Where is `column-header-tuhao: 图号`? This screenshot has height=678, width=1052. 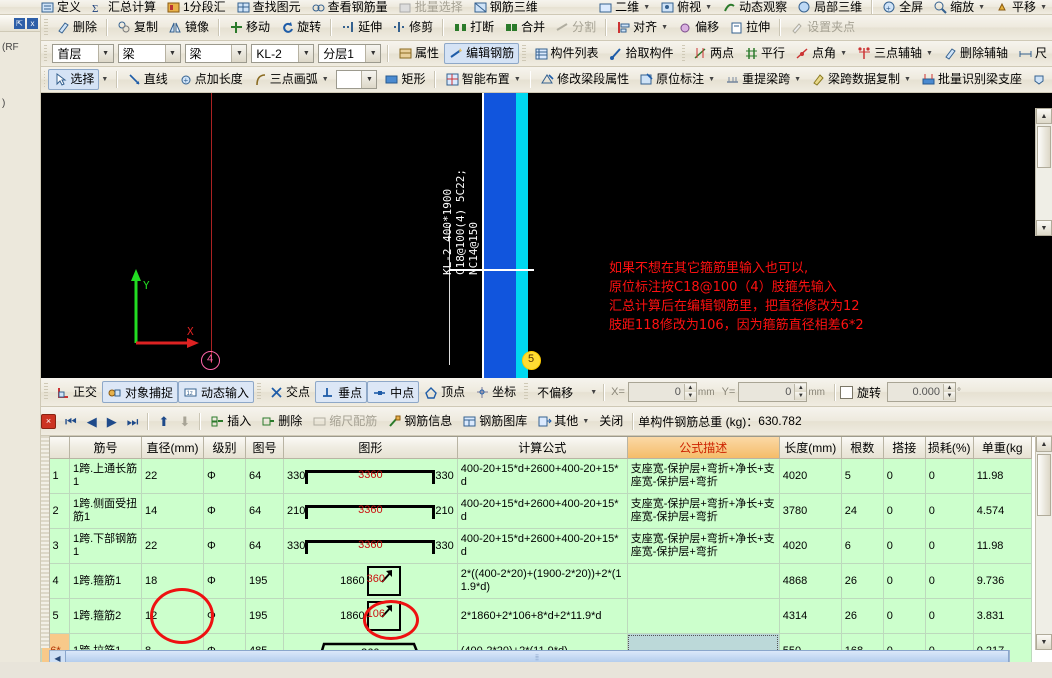 column-header-tuhao: 图号 is located at coordinates (264, 448).